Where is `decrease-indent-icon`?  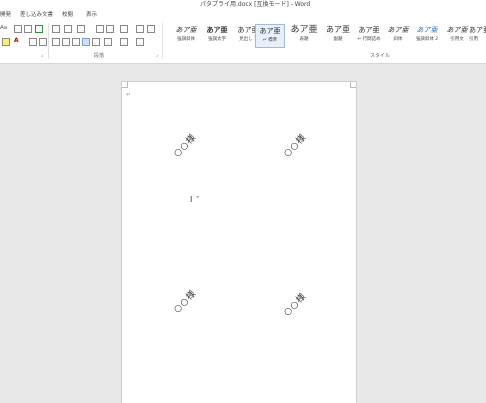 decrease-indent-icon is located at coordinates (100, 29).